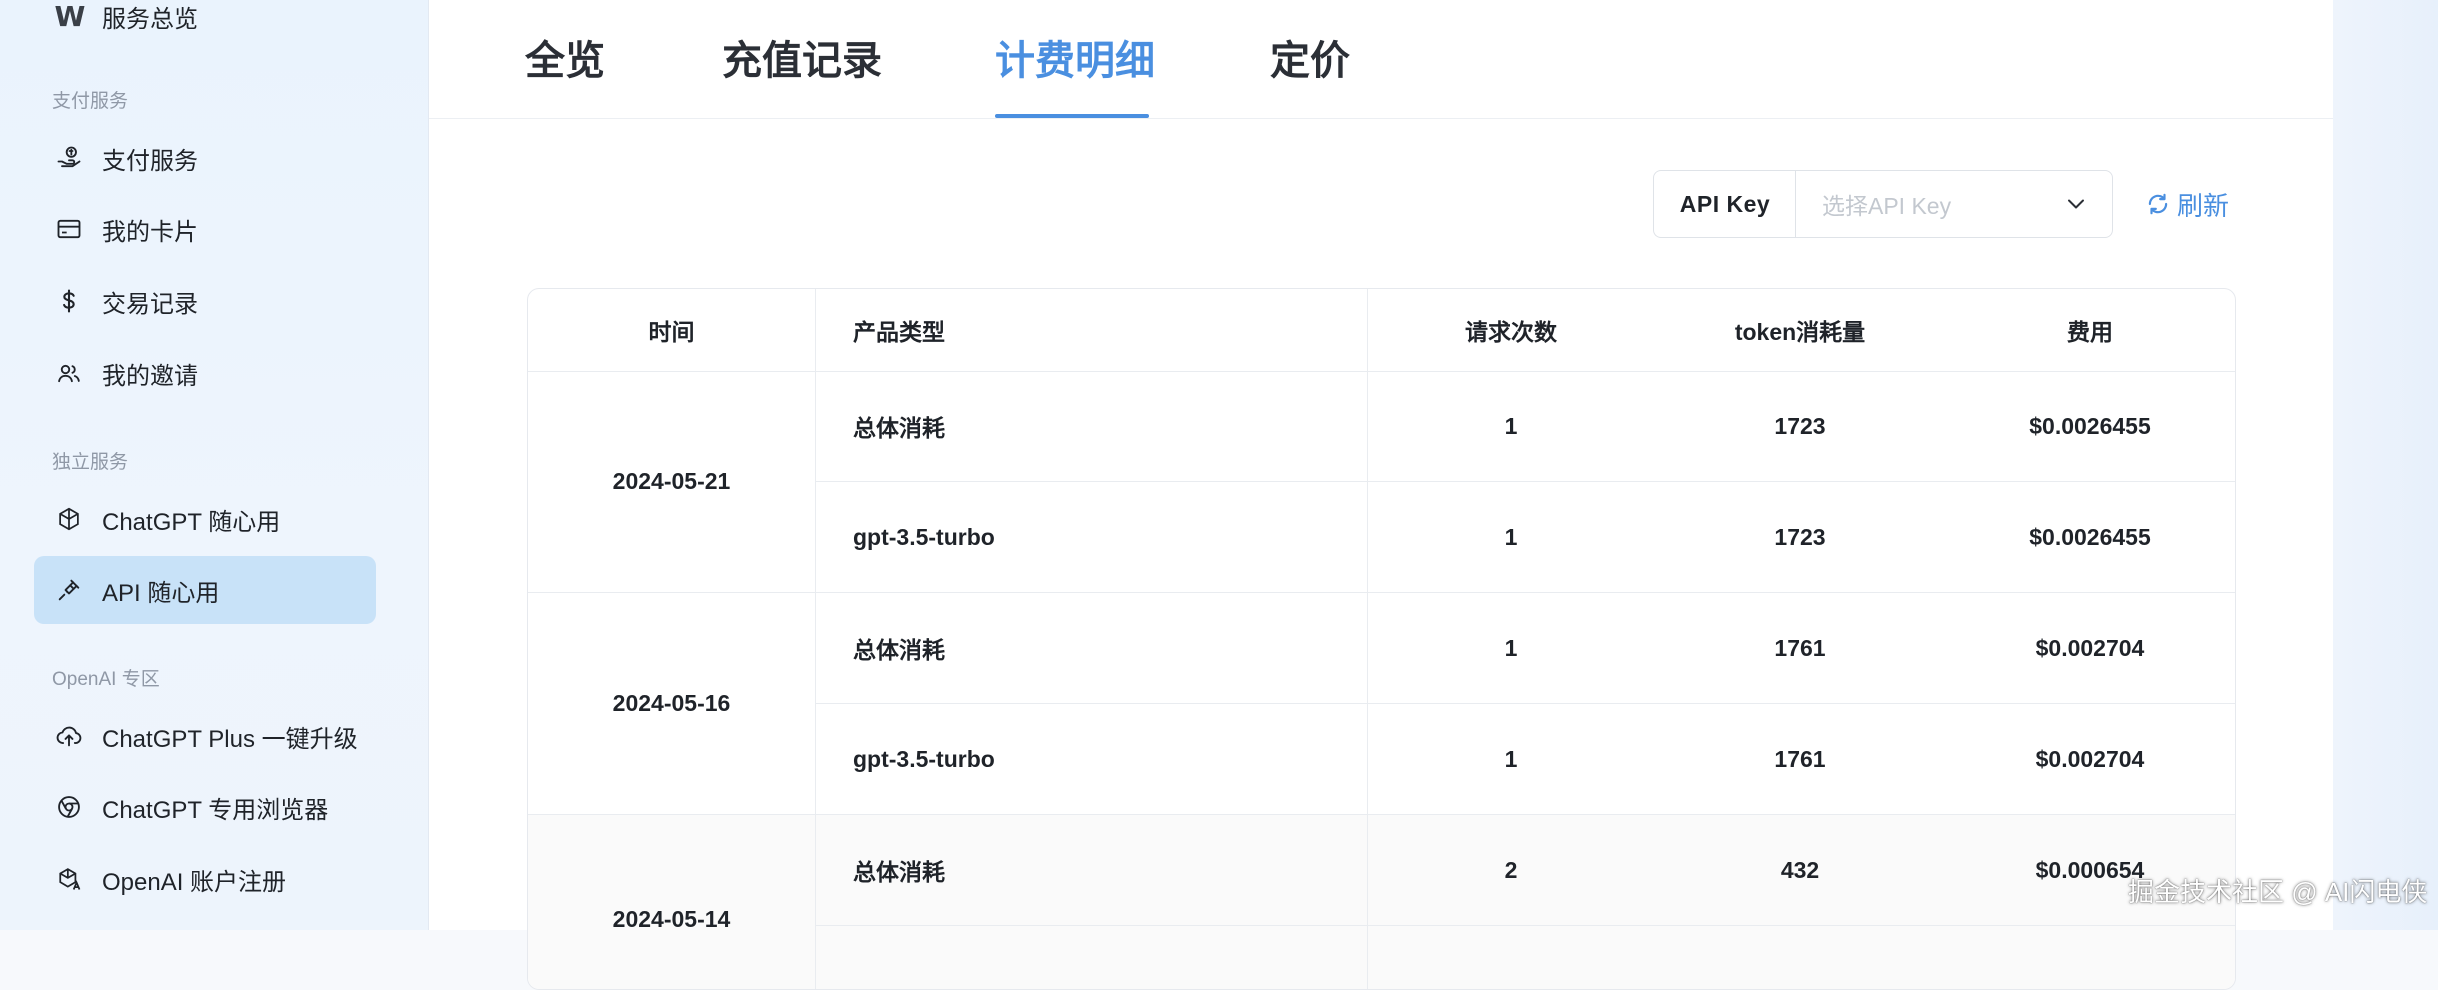 The image size is (2438, 990). Describe the element at coordinates (1525, 925) in the screenshot. I see `row-divider` at that location.